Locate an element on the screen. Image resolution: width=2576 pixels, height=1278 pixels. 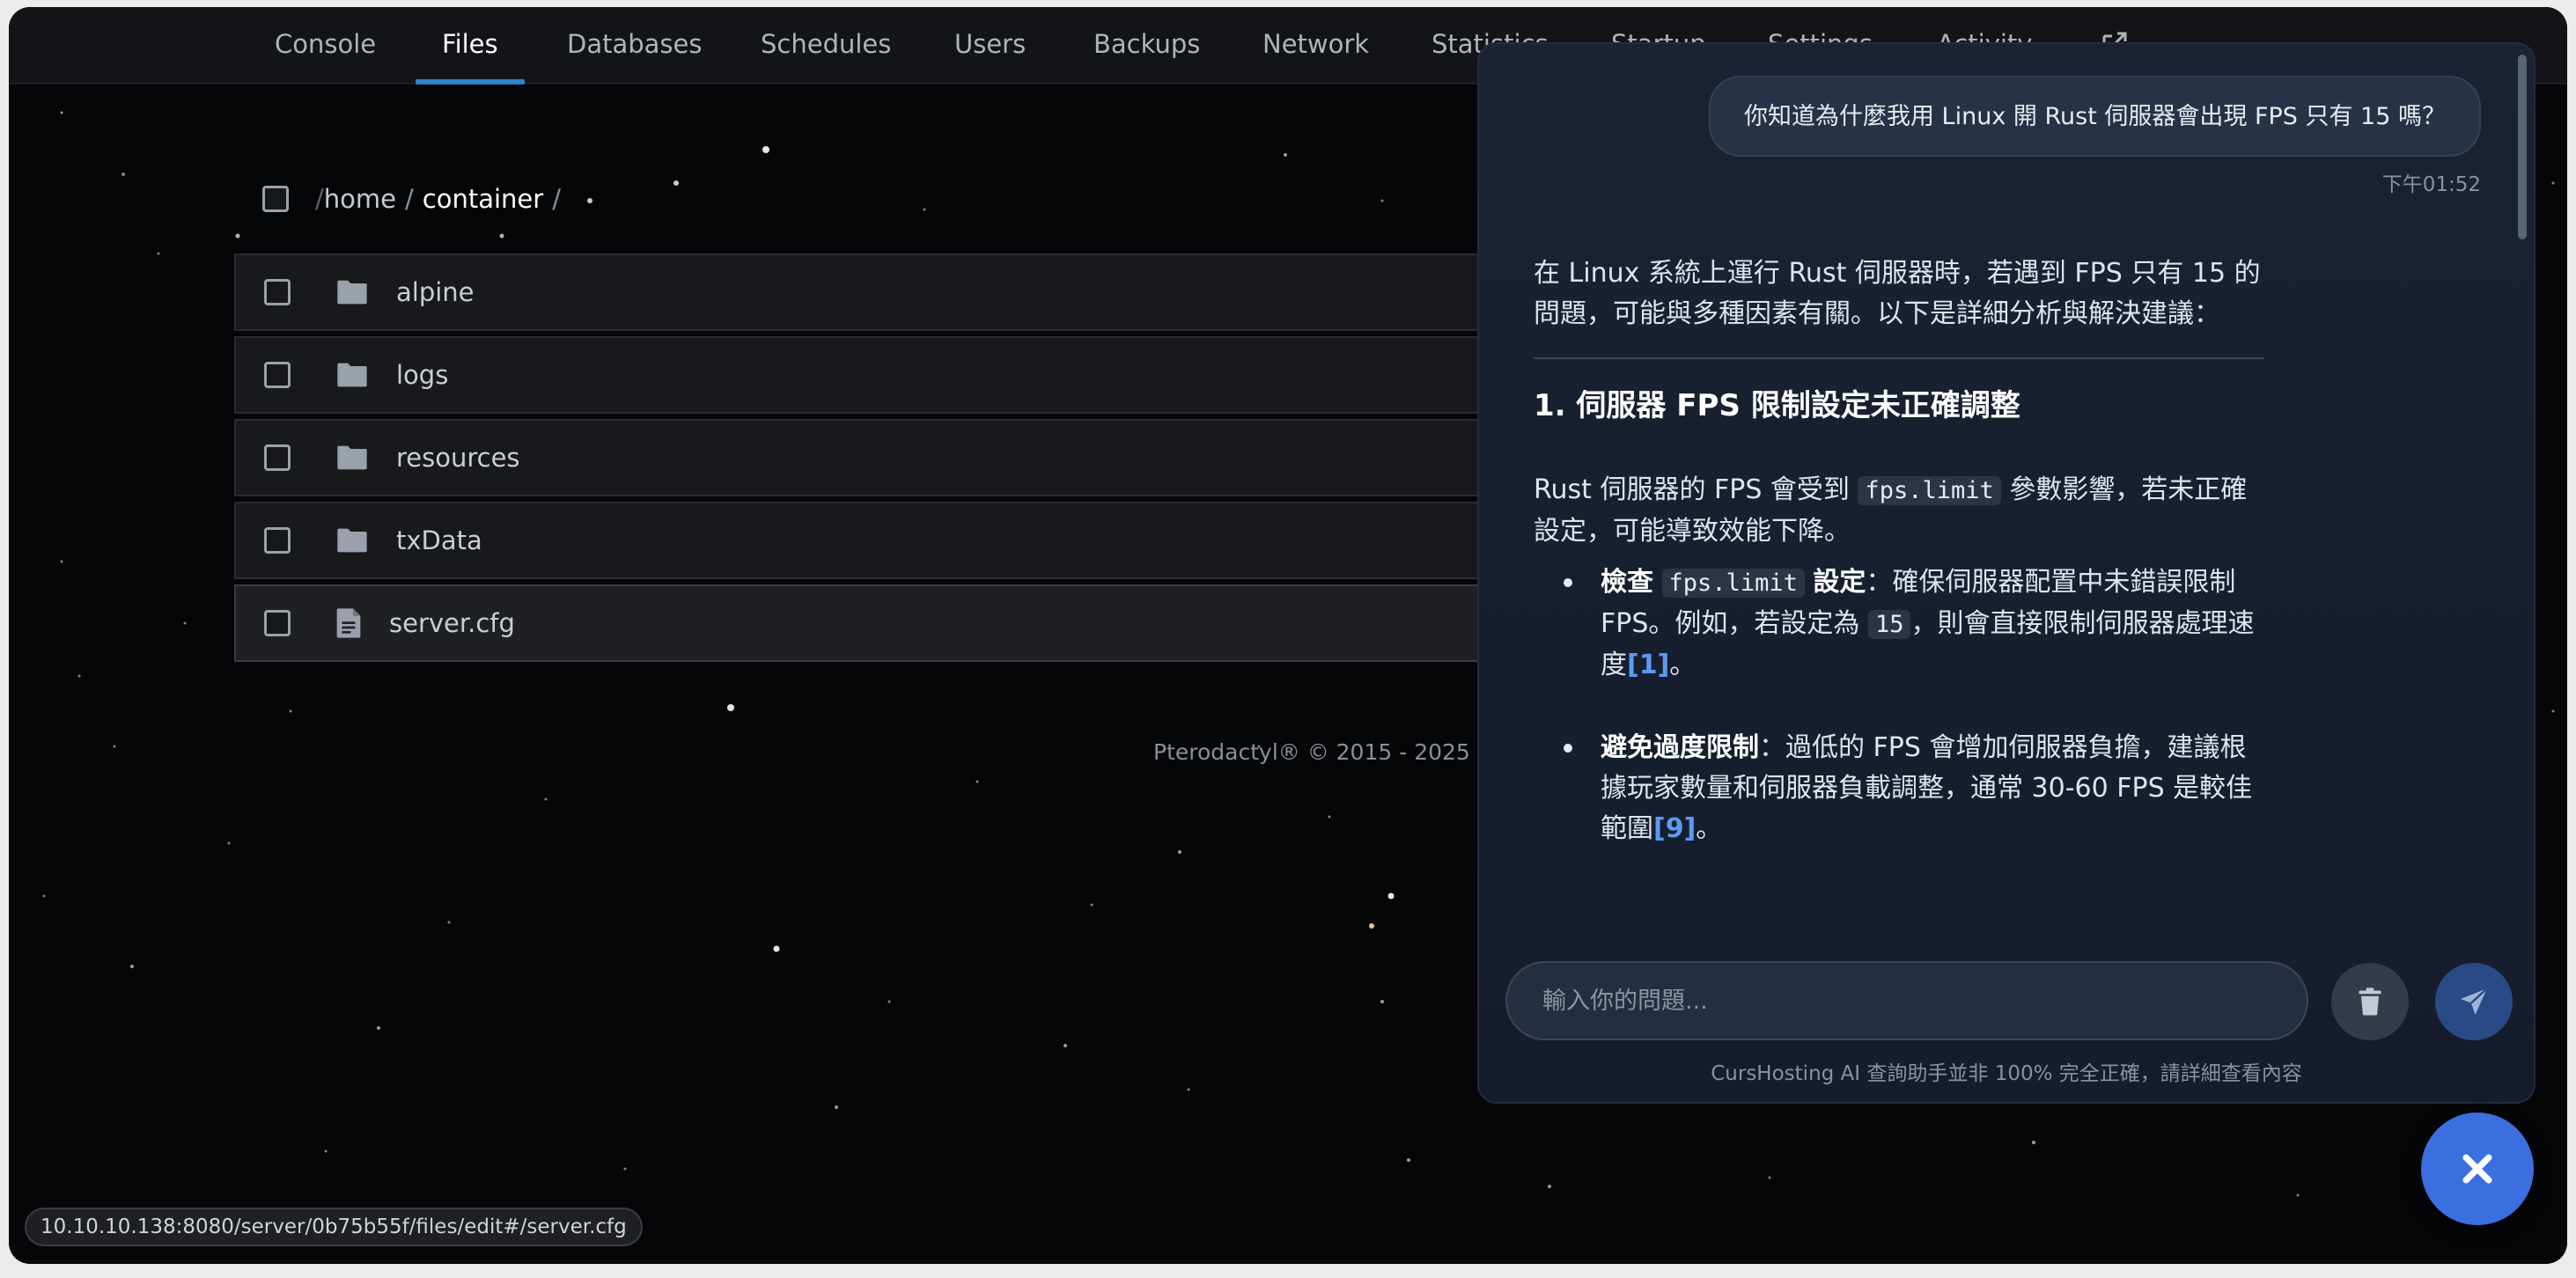
bullet-bold: 檢查 is located at coordinates (1627, 582).